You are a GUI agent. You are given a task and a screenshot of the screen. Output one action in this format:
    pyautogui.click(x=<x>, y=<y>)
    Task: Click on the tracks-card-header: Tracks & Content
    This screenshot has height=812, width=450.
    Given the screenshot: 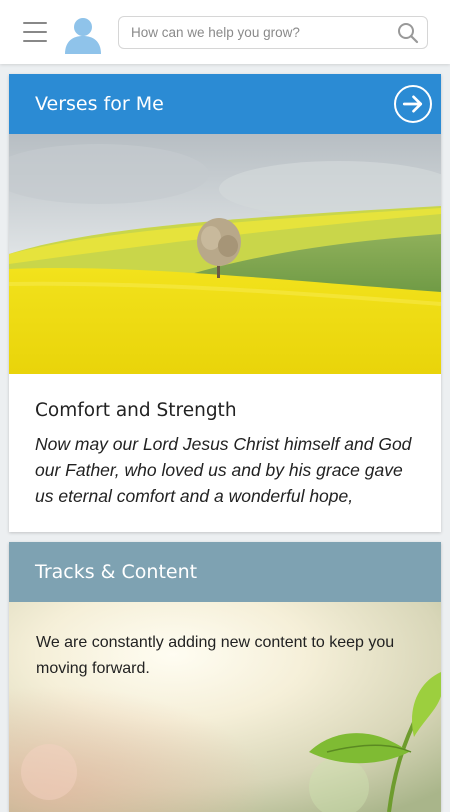 What is the action you would take?
    pyautogui.click(x=225, y=572)
    